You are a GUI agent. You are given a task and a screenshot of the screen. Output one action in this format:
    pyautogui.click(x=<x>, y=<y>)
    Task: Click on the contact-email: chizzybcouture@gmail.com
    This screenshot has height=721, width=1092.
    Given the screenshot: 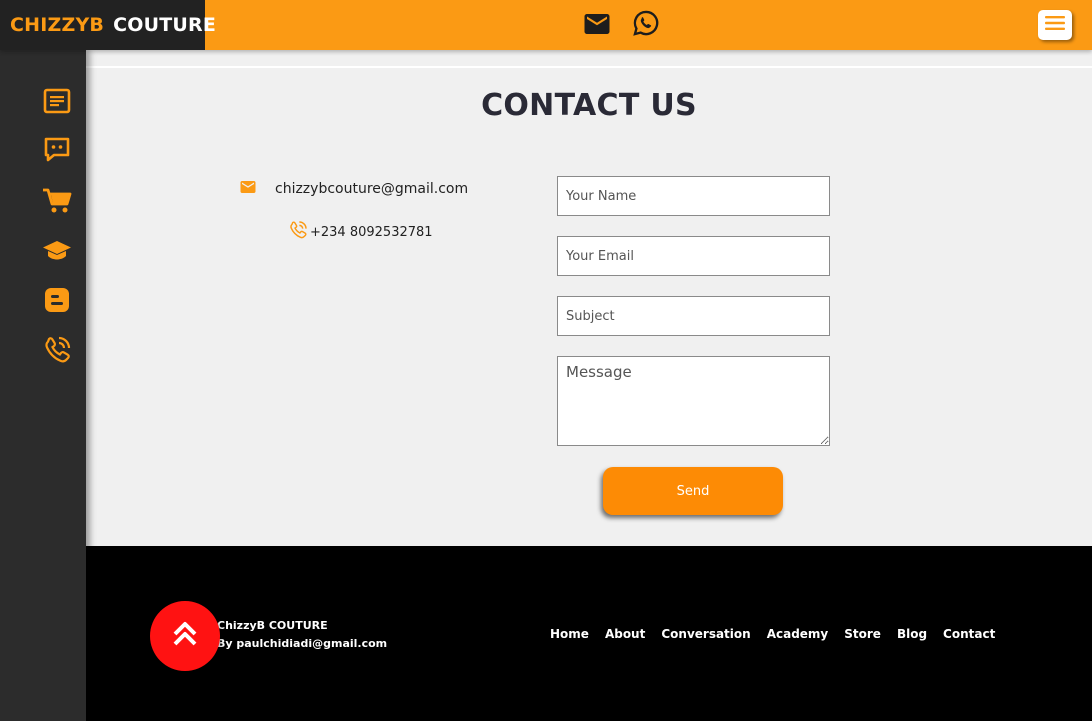 What is the action you would take?
    pyautogui.click(x=353, y=189)
    